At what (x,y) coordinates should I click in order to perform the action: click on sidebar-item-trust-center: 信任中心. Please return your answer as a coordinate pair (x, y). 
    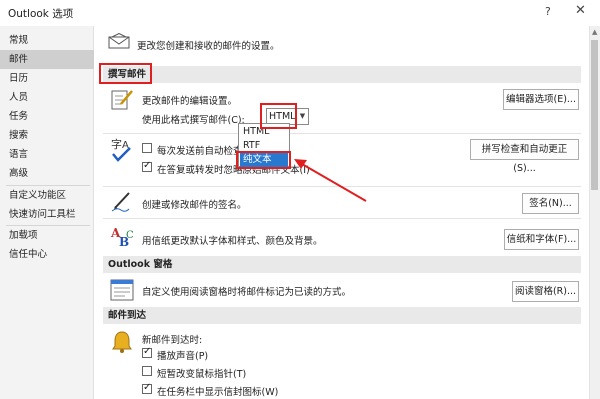
    Looking at the image, I should click on (47, 254).